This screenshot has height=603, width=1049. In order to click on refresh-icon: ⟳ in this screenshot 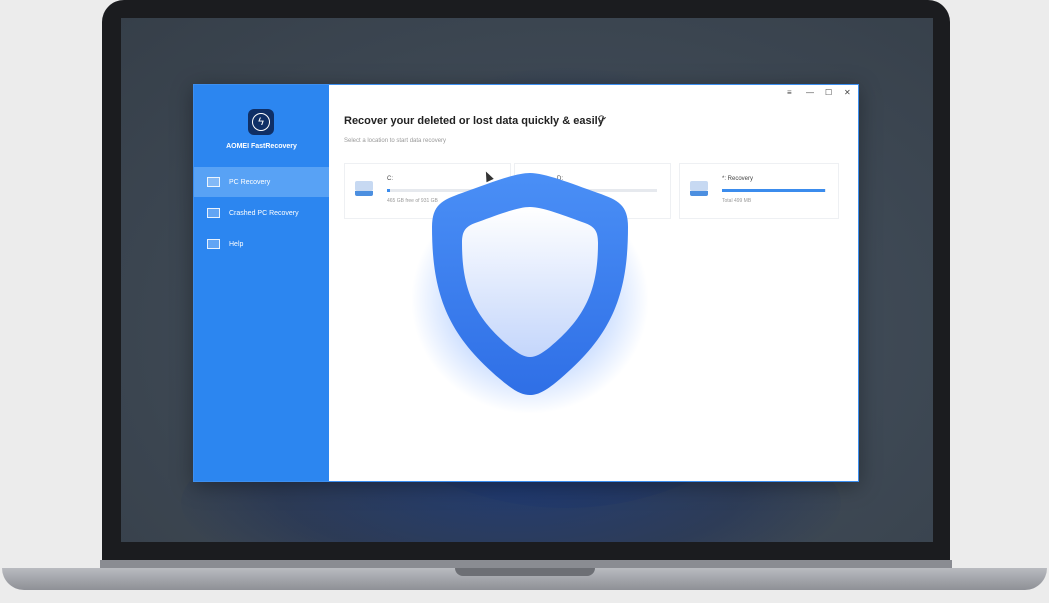, I will do `click(602, 119)`.